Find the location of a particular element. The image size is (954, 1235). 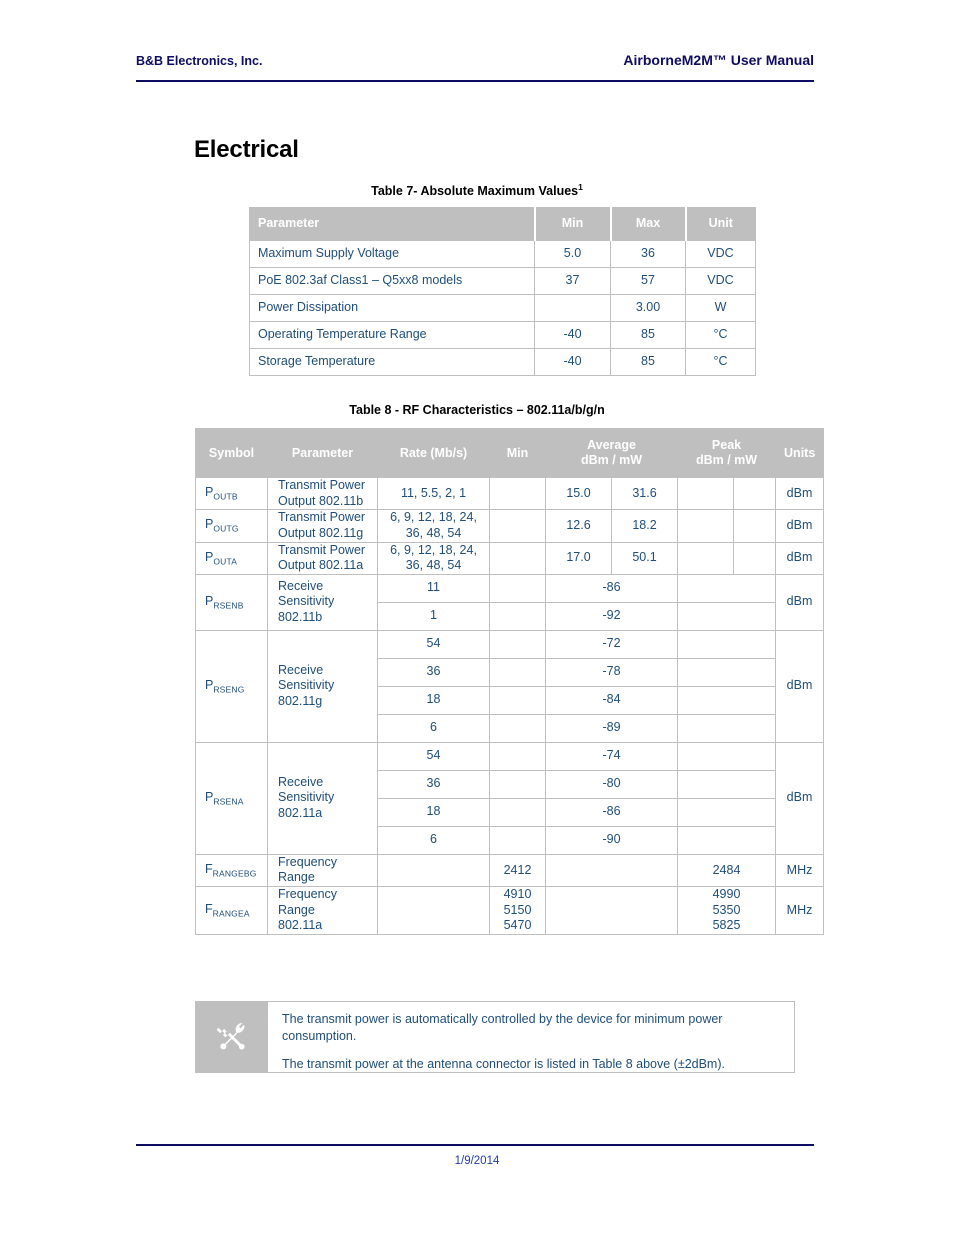

tools-icon is located at coordinates (230, 1036).